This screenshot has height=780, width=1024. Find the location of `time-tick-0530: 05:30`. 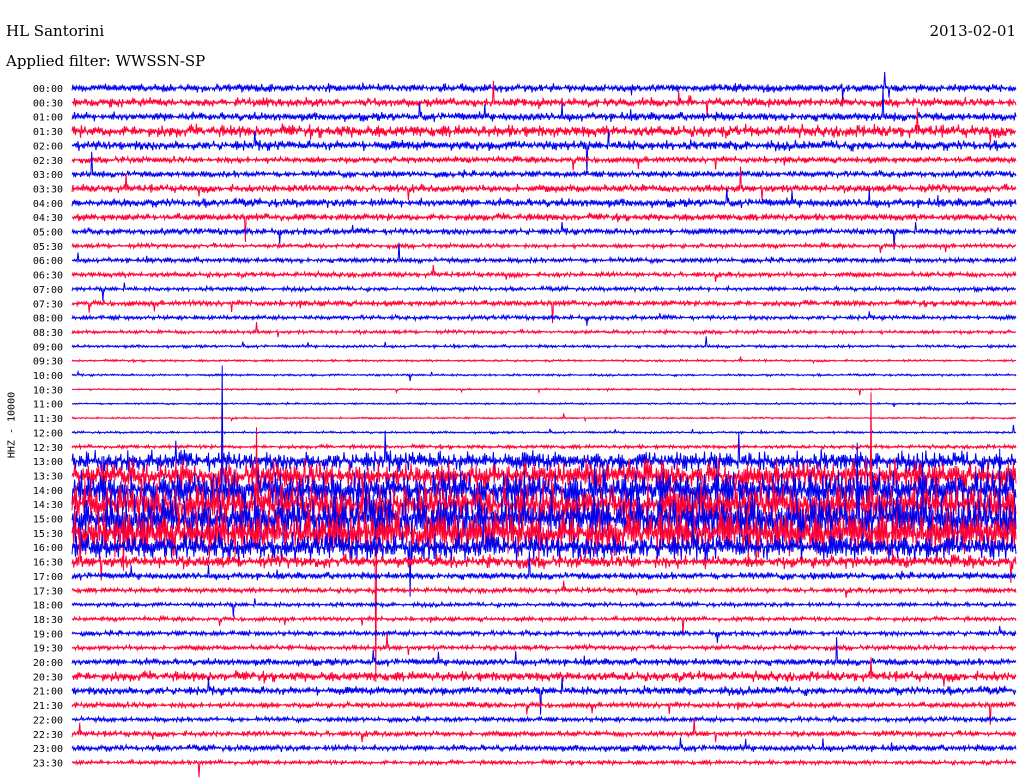

time-tick-0530: 05:30 is located at coordinates (48, 247).